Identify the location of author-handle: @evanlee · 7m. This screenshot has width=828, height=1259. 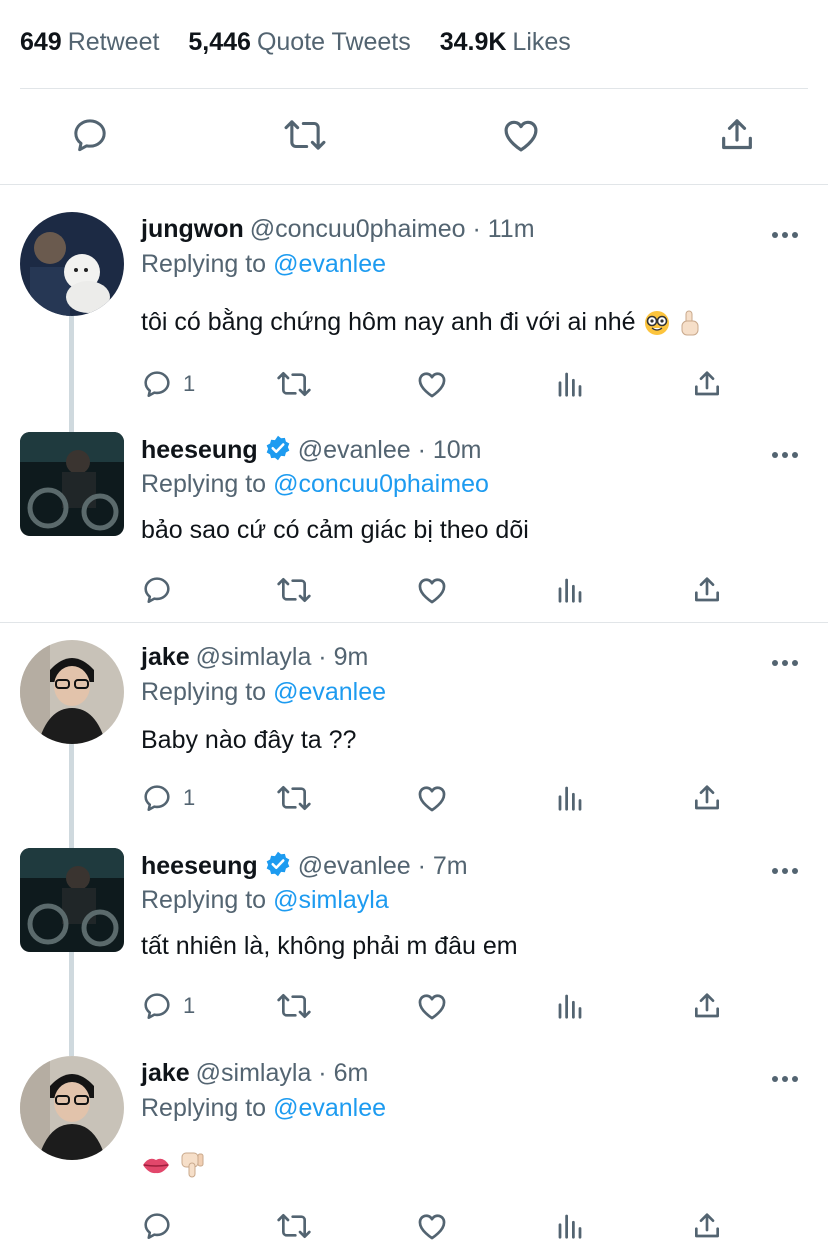
(383, 866).